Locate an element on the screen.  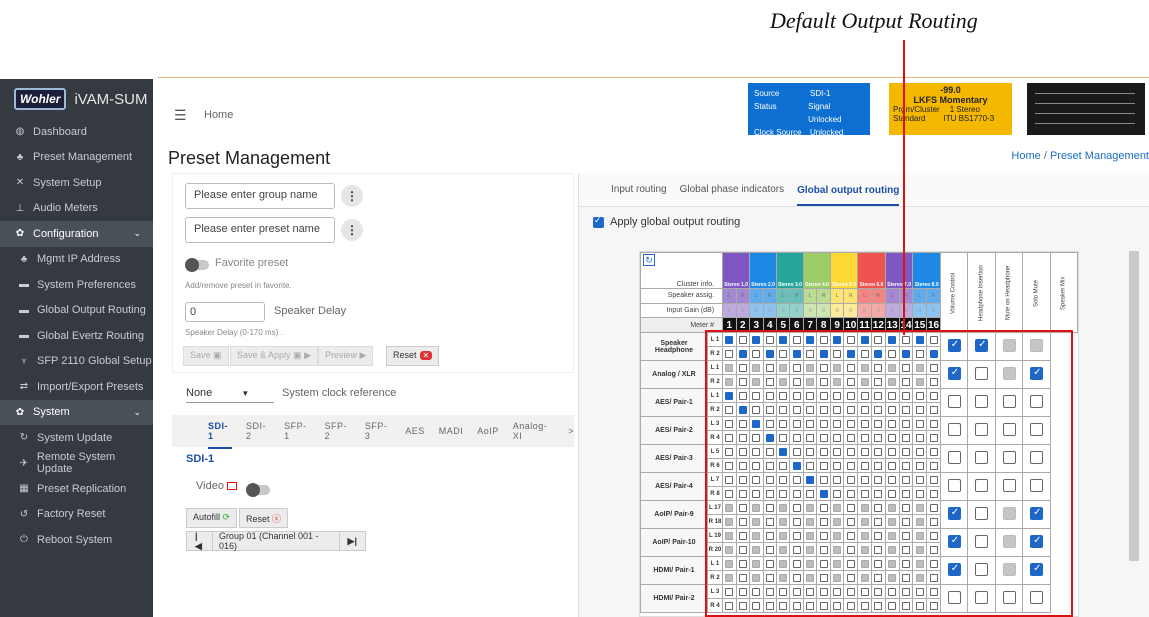
close-circle-icon: ⓧ is located at coordinates (277, 519).